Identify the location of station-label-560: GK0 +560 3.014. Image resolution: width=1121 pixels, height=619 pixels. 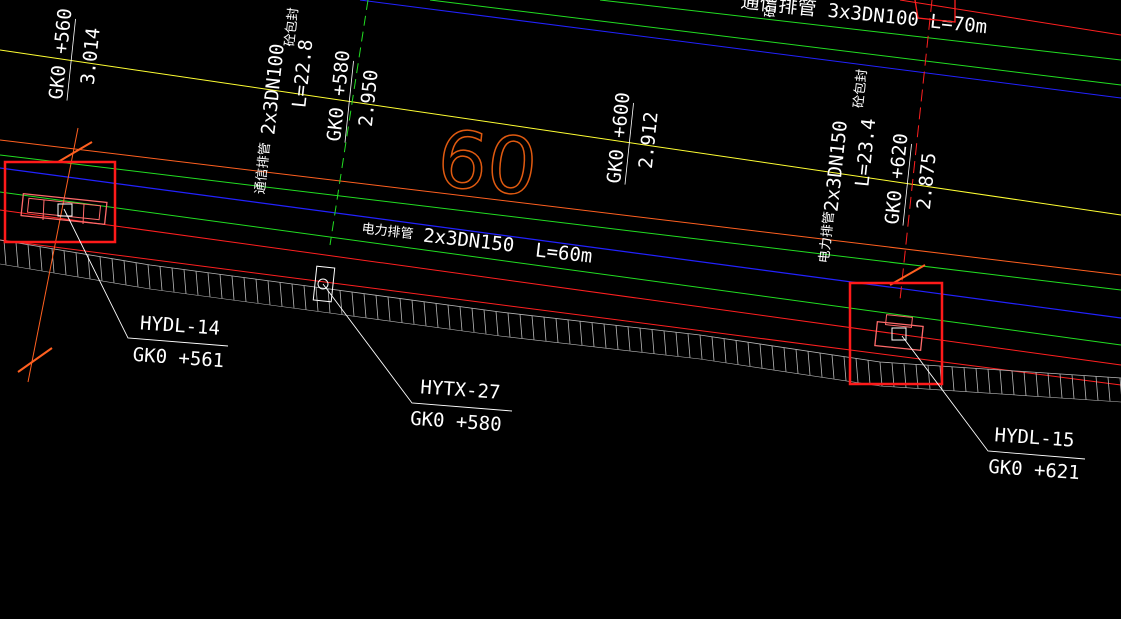
(75, 54).